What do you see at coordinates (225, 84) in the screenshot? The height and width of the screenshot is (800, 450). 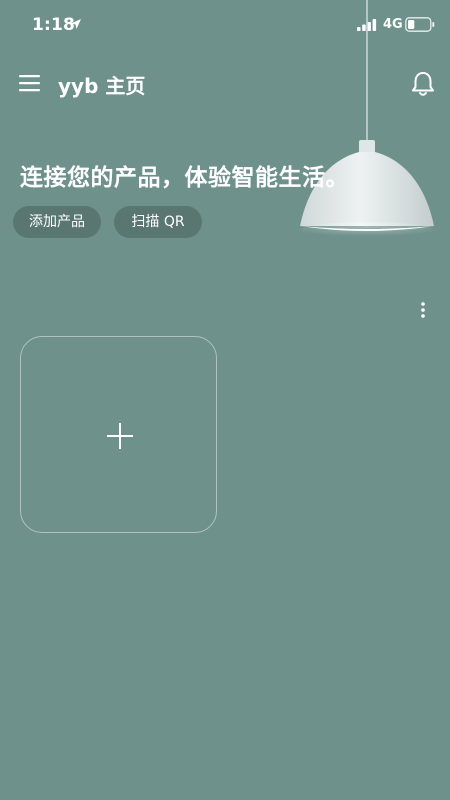 I see `app-header: yyb 主页` at bounding box center [225, 84].